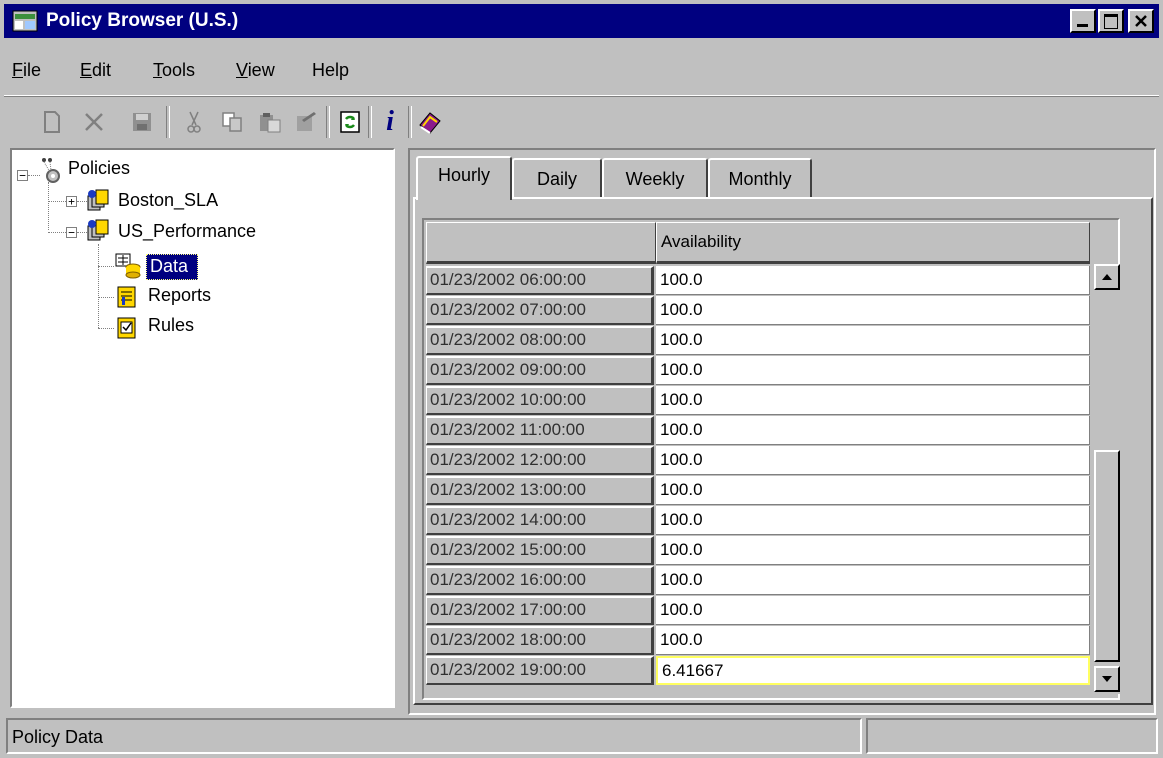 The width and height of the screenshot is (1163, 758). Describe the element at coordinates (873, 670) in the screenshot. I see `availability-cell: 6.41667` at that location.